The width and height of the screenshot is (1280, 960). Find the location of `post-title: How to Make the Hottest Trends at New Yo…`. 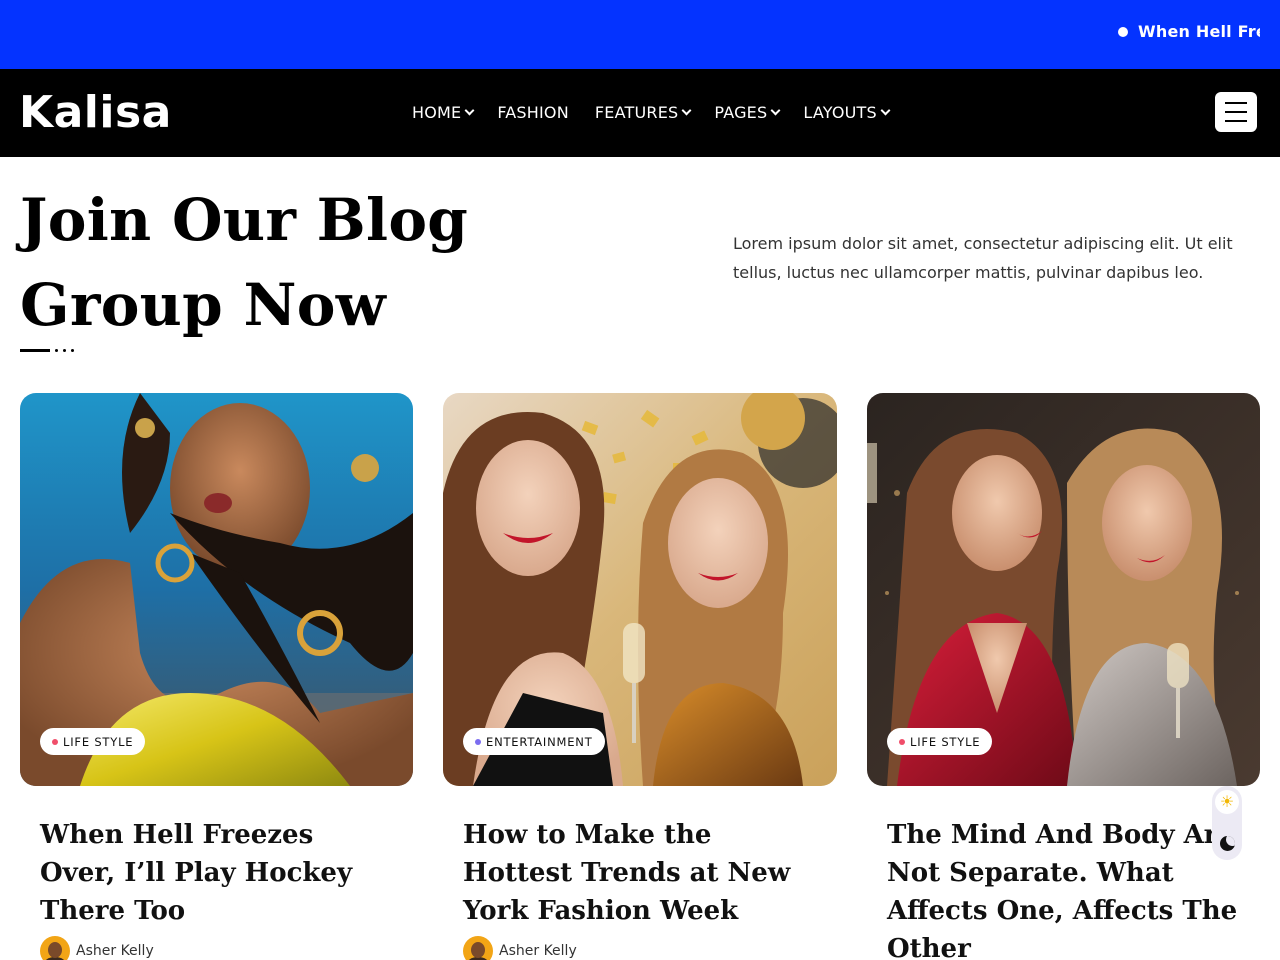

post-title: How to Make the Hottest Trends at New Yo… is located at coordinates (640, 873).